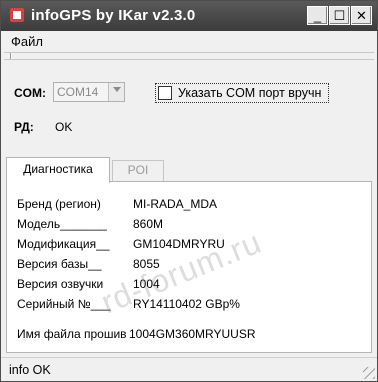  Describe the element at coordinates (186, 304) in the screenshot. I see `serial-value: RY14110402 GBp%` at that location.